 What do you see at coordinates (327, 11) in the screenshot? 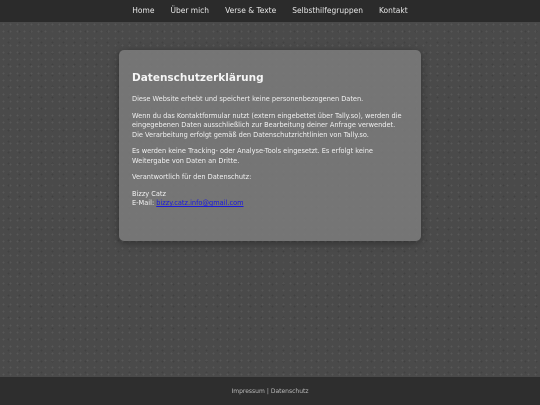
I see `nav-link-selbsthilfegruppen: Selbsthilfegruppen` at bounding box center [327, 11].